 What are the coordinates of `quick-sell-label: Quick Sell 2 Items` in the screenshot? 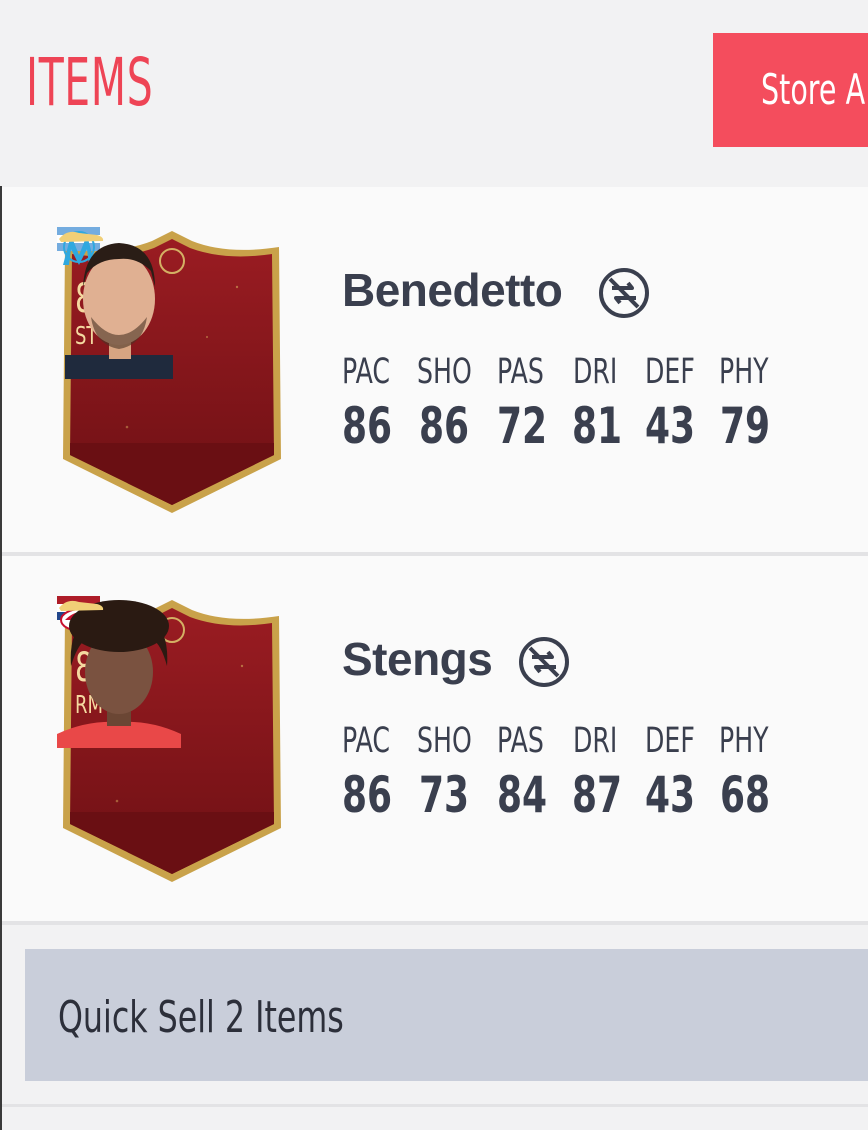 It's located at (201, 1017).